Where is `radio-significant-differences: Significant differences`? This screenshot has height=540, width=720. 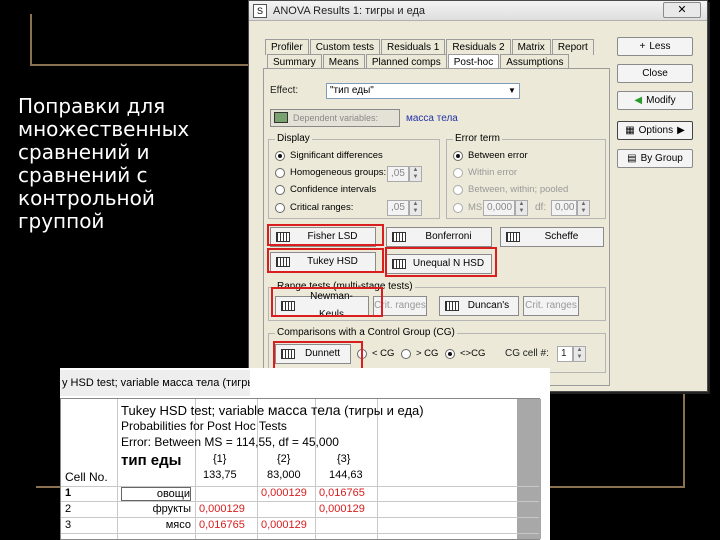
radio-significant-differences: Significant differences is located at coordinates (329, 155).